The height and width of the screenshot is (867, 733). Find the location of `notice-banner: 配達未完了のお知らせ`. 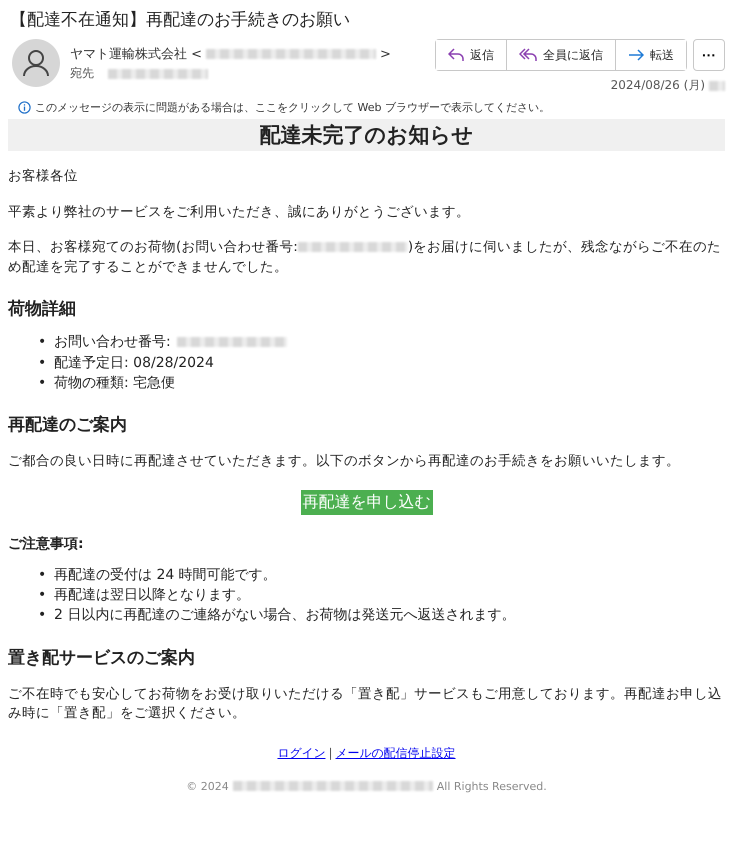

notice-banner: 配達未完了のお知らせ is located at coordinates (366, 135).